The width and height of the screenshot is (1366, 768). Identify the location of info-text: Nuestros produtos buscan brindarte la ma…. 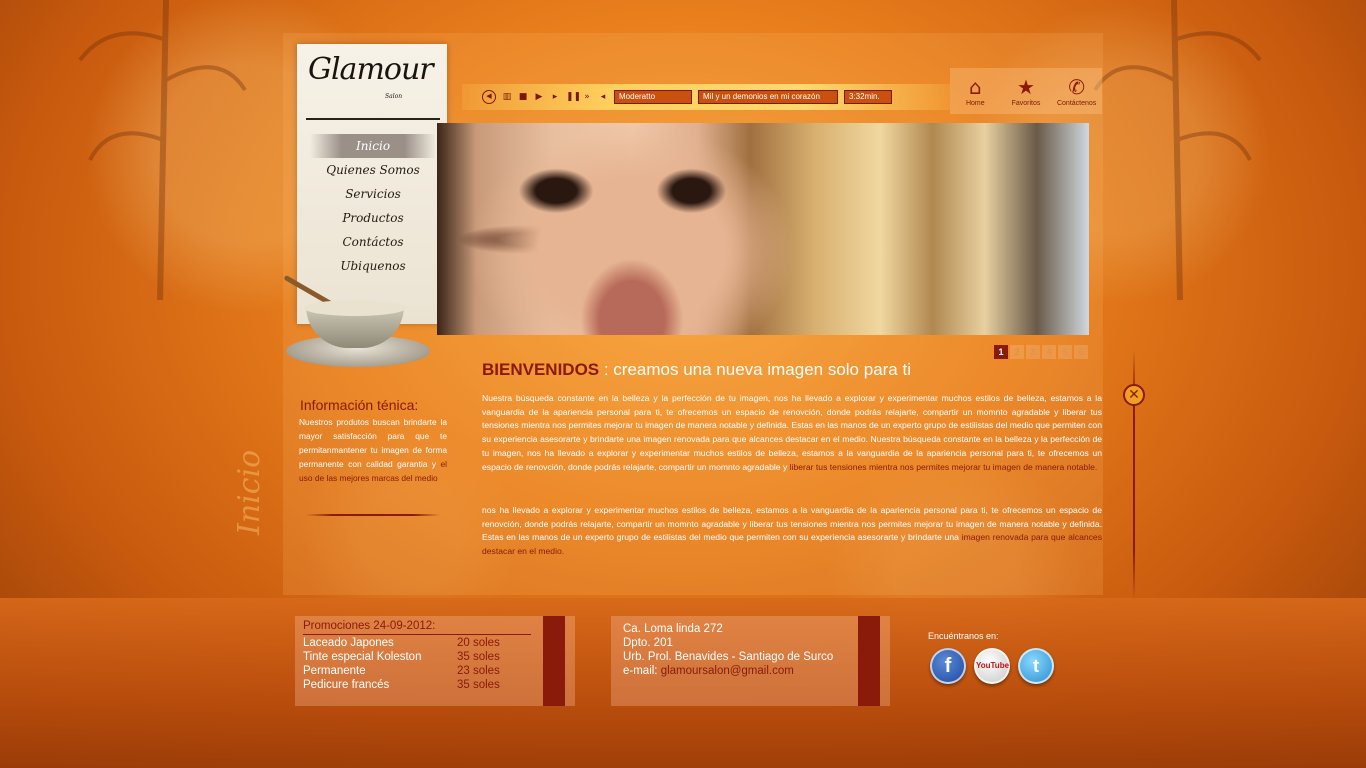
(373, 451).